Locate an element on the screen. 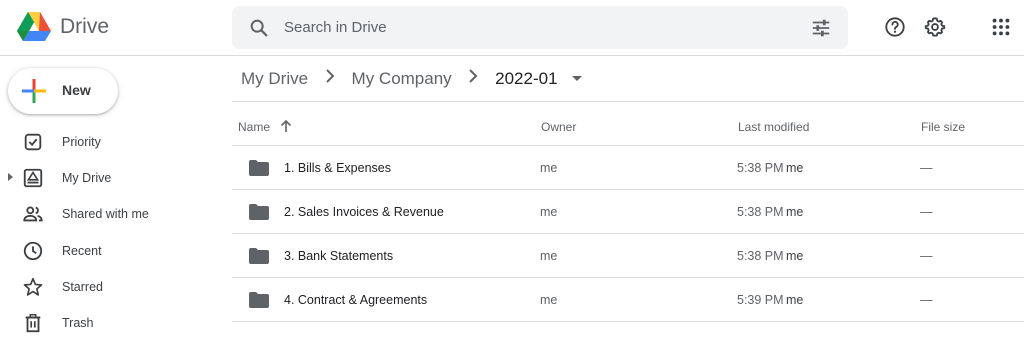 The width and height of the screenshot is (1024, 346). search-options-icon is located at coordinates (821, 28).